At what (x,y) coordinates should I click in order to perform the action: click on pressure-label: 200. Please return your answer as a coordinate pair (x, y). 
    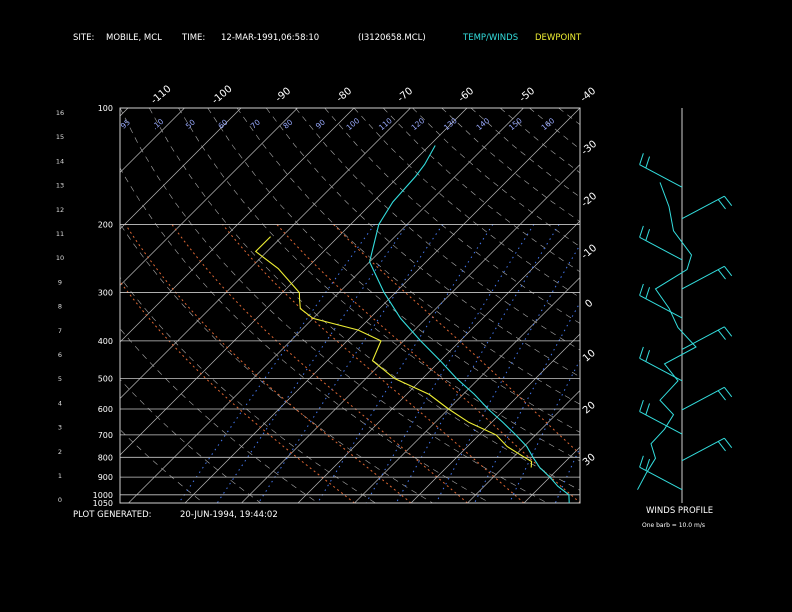
    Looking at the image, I should click on (105, 224).